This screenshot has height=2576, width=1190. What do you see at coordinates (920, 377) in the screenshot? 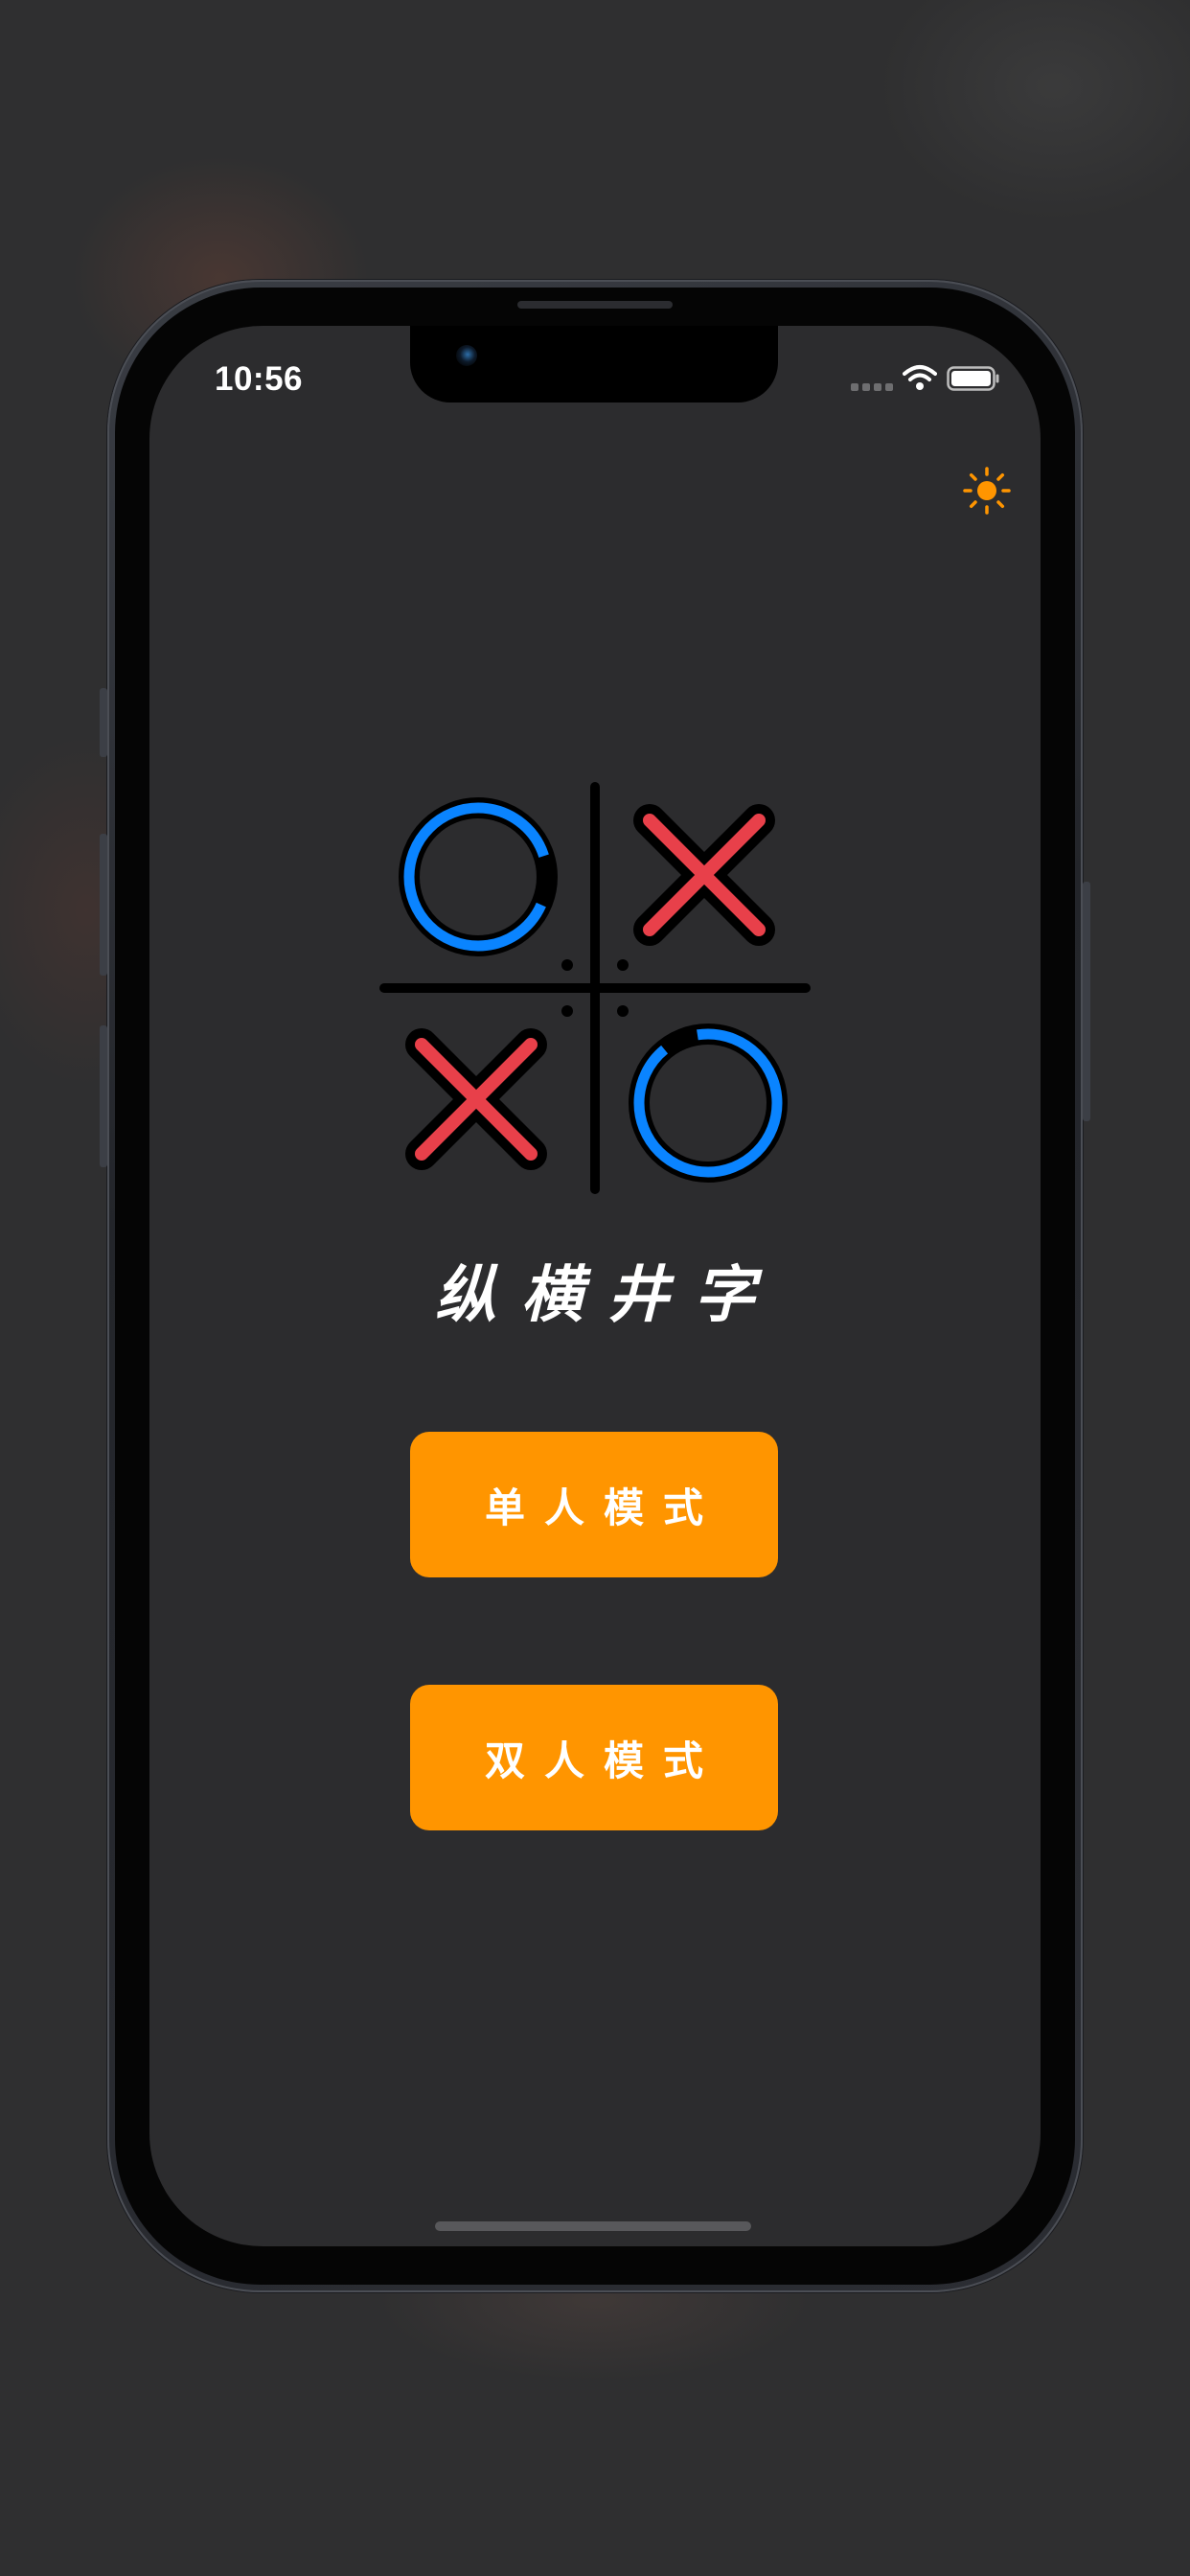
I see `wifi-icon` at bounding box center [920, 377].